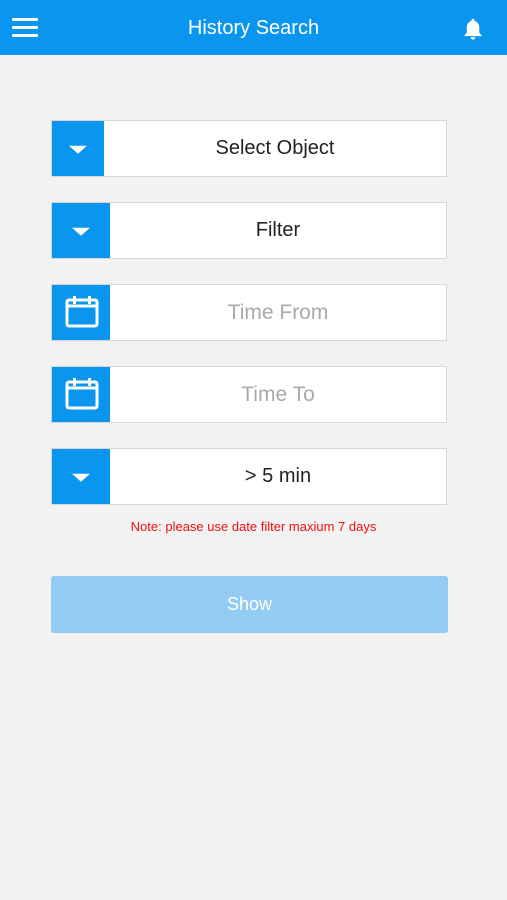  I want to click on select-object-dropdown: Select Object, so click(249, 148).